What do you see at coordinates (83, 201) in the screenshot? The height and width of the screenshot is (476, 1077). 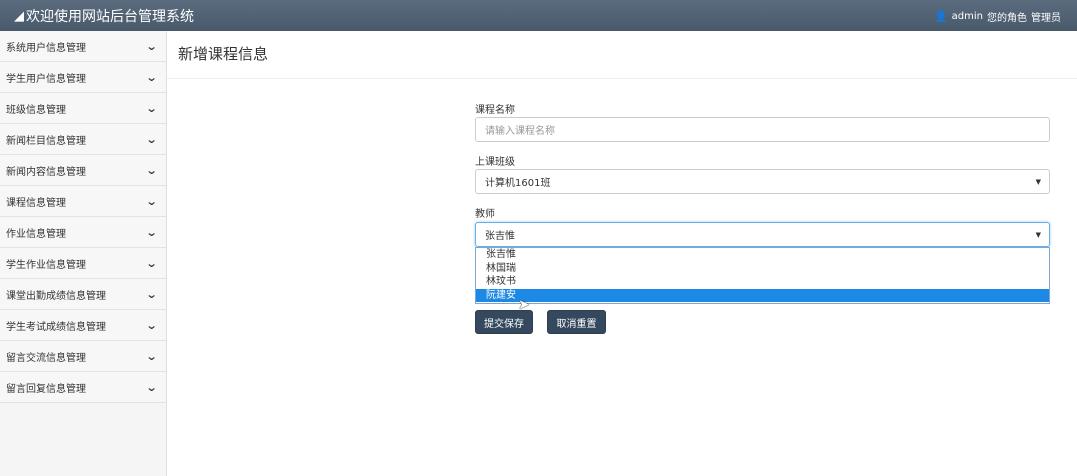 I see `sidebar-item-courses: 课程信息管理 ⌄` at bounding box center [83, 201].